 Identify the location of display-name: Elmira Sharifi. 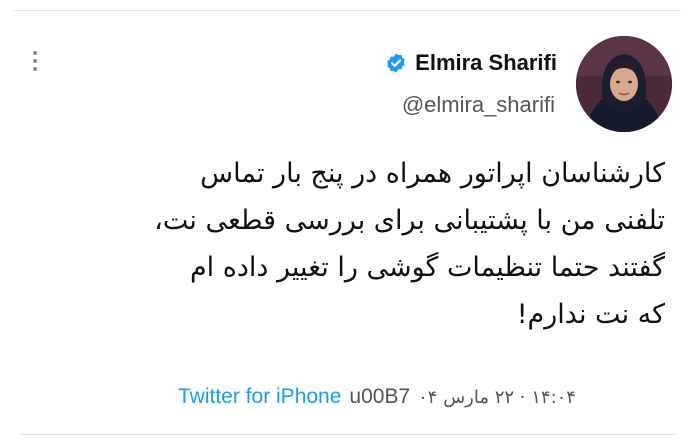
(486, 63).